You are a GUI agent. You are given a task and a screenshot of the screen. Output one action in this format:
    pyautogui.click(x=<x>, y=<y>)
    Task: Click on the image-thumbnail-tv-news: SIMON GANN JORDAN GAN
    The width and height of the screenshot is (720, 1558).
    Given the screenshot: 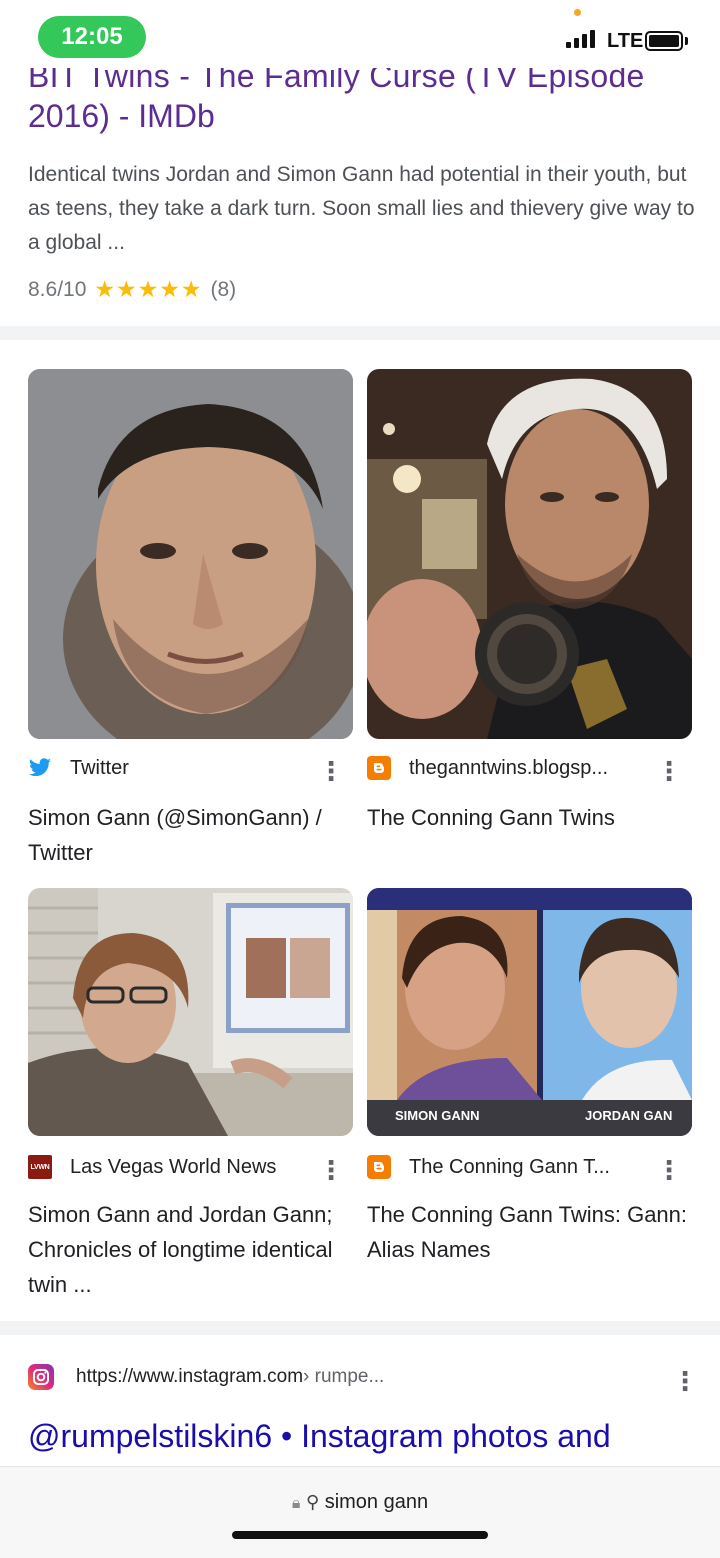 What is the action you would take?
    pyautogui.click(x=529, y=1012)
    